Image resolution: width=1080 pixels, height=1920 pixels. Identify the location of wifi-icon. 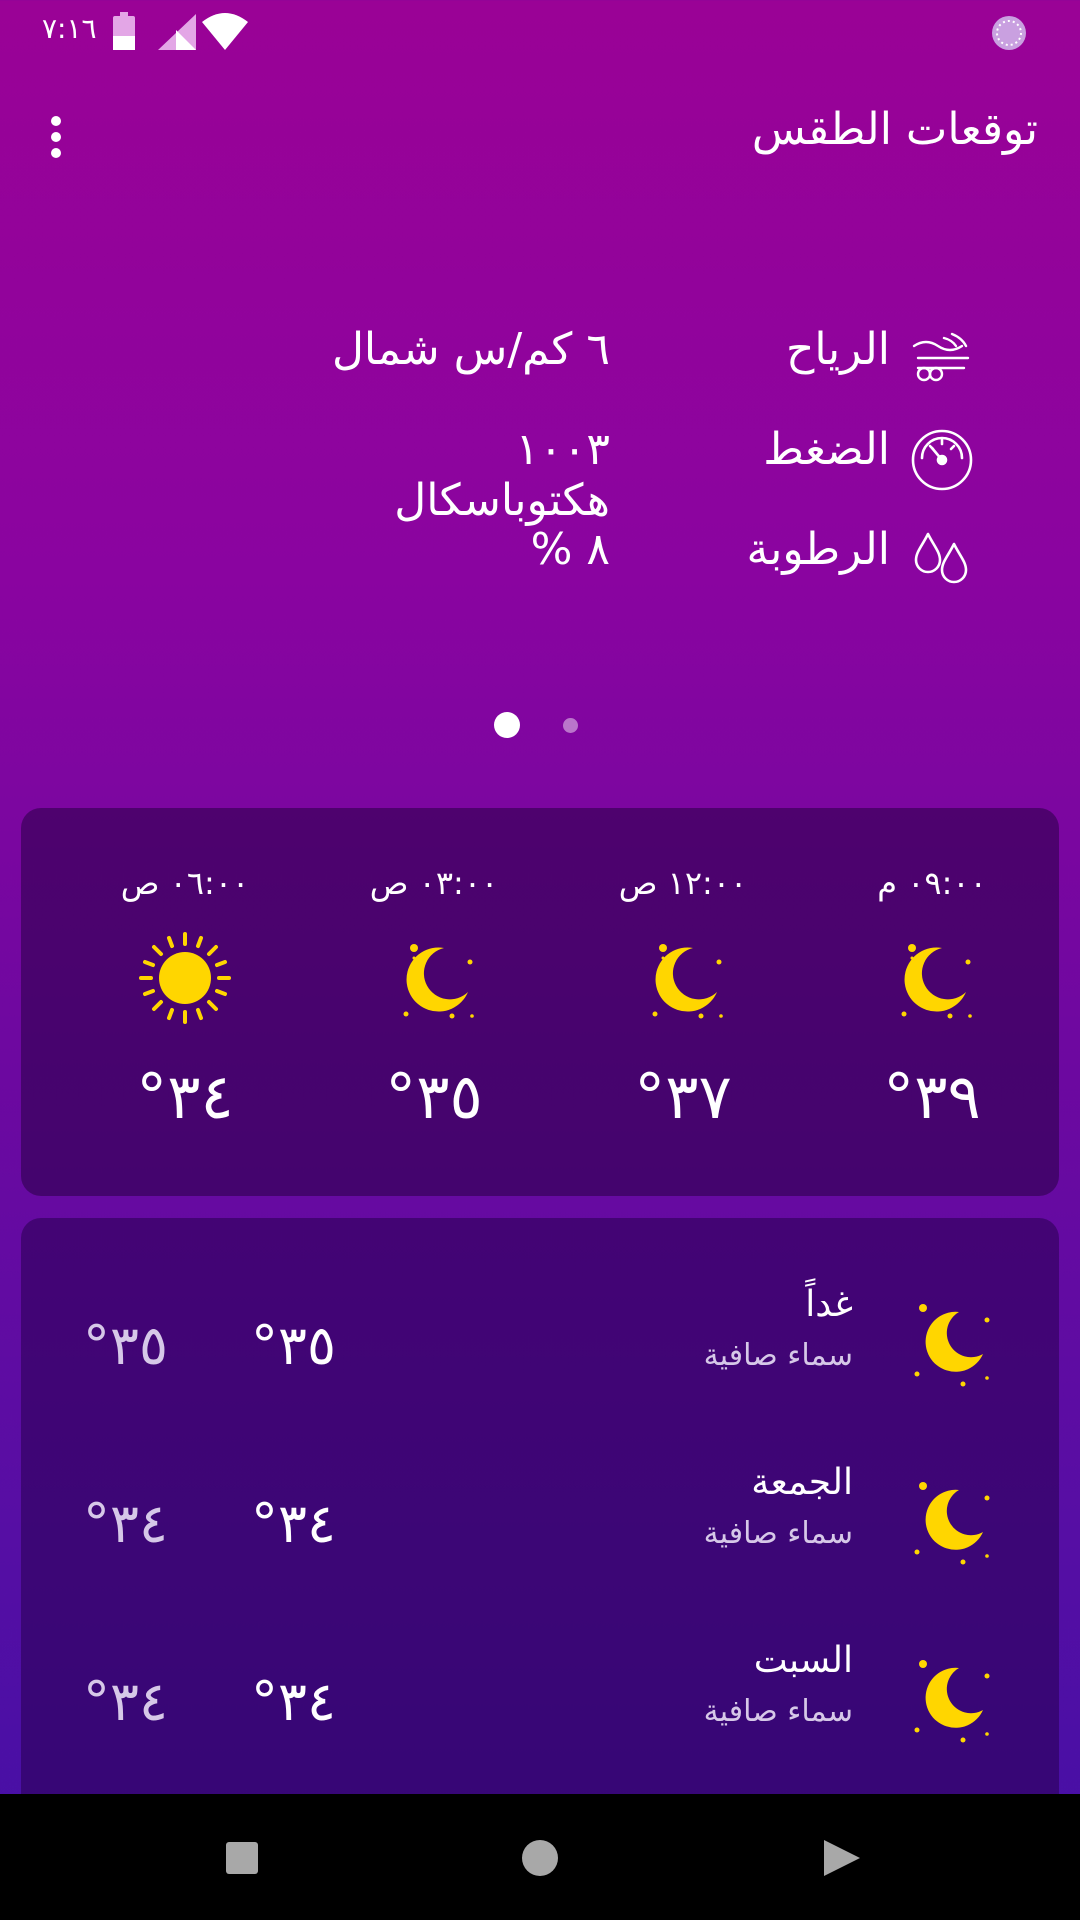
(225, 31).